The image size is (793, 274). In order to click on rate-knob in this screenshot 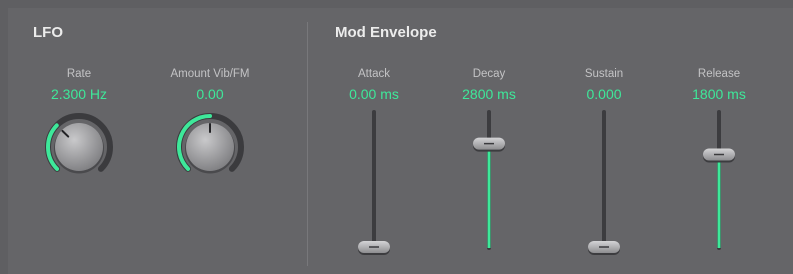, I will do `click(79, 147)`.